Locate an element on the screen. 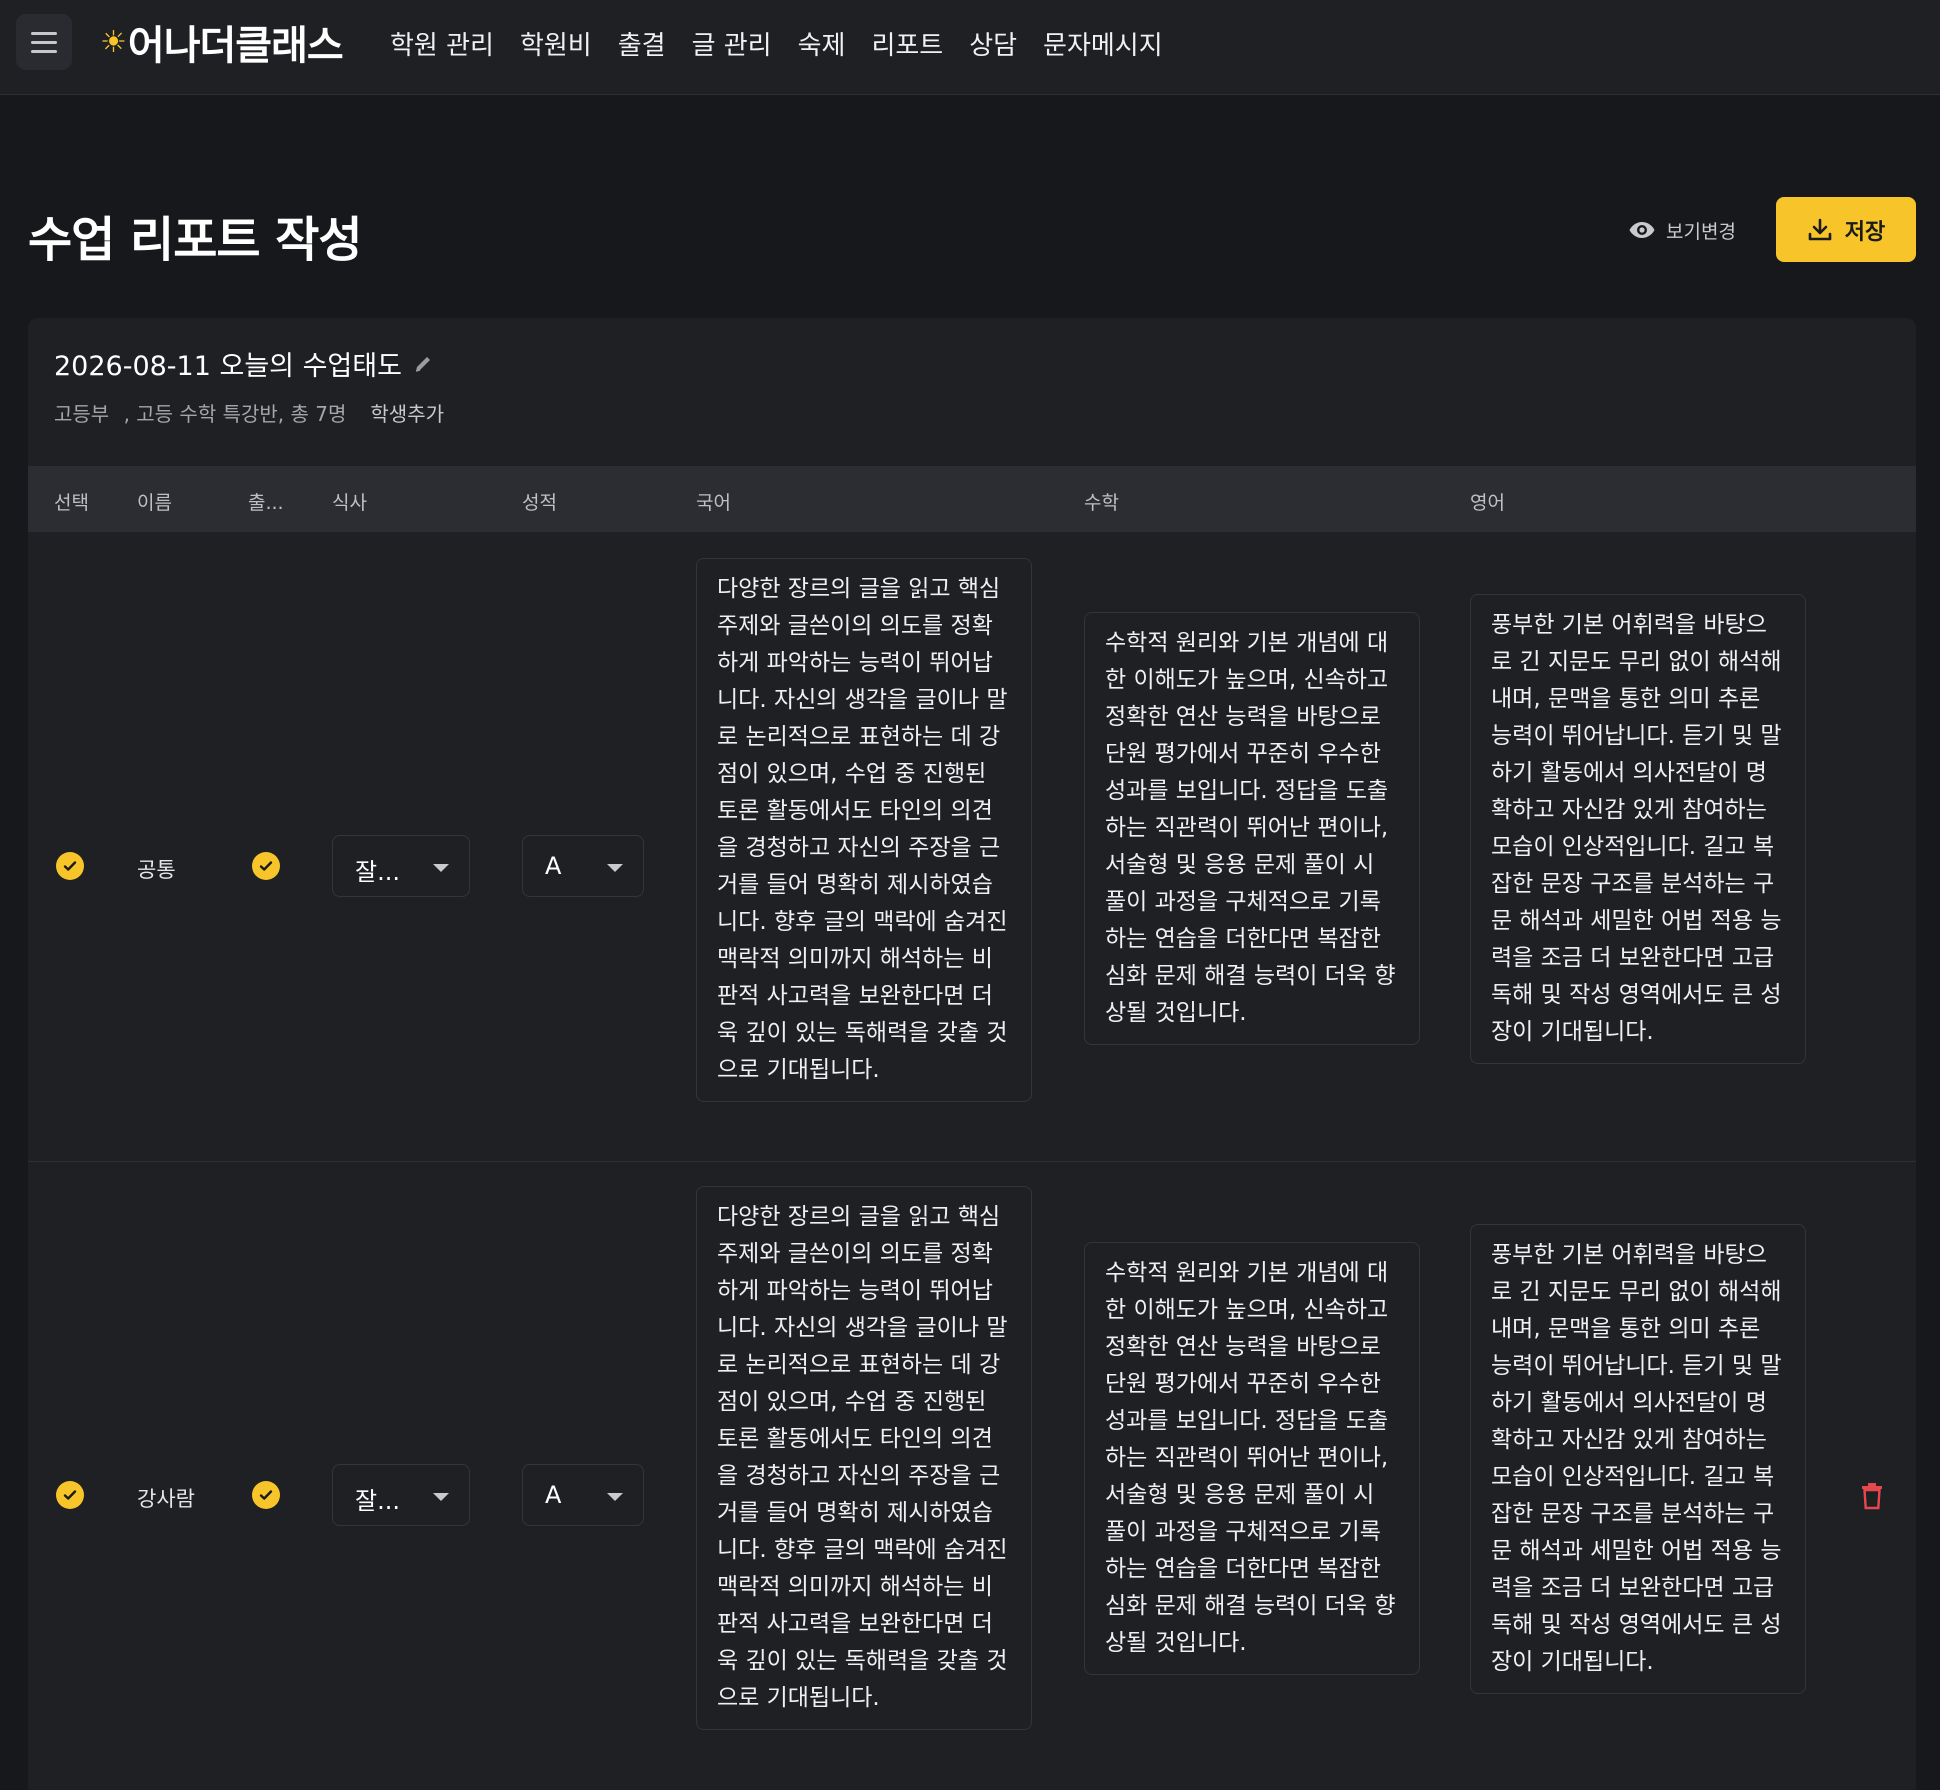  nav-item-report: 리포트 is located at coordinates (907, 43).